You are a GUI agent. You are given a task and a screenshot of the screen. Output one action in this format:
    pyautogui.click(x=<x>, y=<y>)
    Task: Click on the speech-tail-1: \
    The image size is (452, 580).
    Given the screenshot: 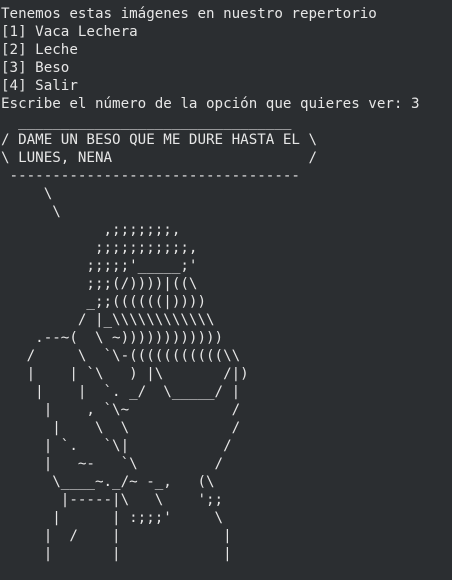 What is the action you would take?
    pyautogui.click(x=27, y=194)
    